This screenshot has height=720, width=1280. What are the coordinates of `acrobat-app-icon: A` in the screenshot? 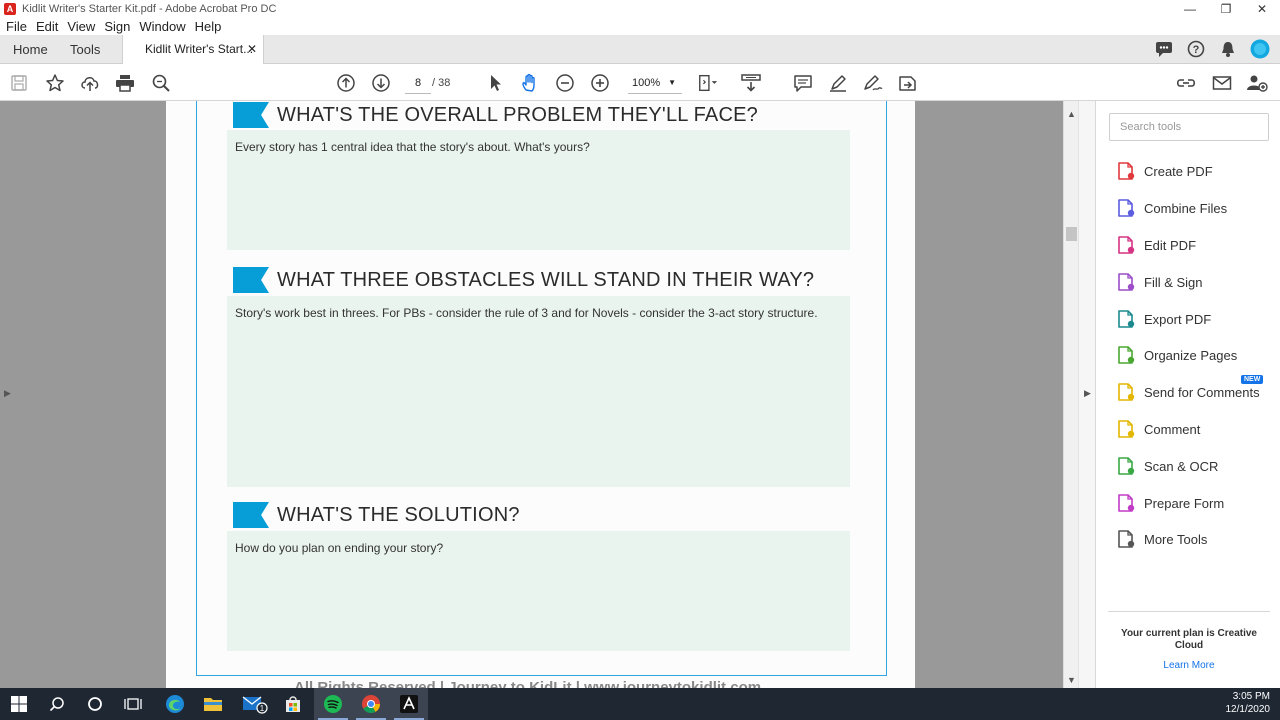 It's located at (10, 9).